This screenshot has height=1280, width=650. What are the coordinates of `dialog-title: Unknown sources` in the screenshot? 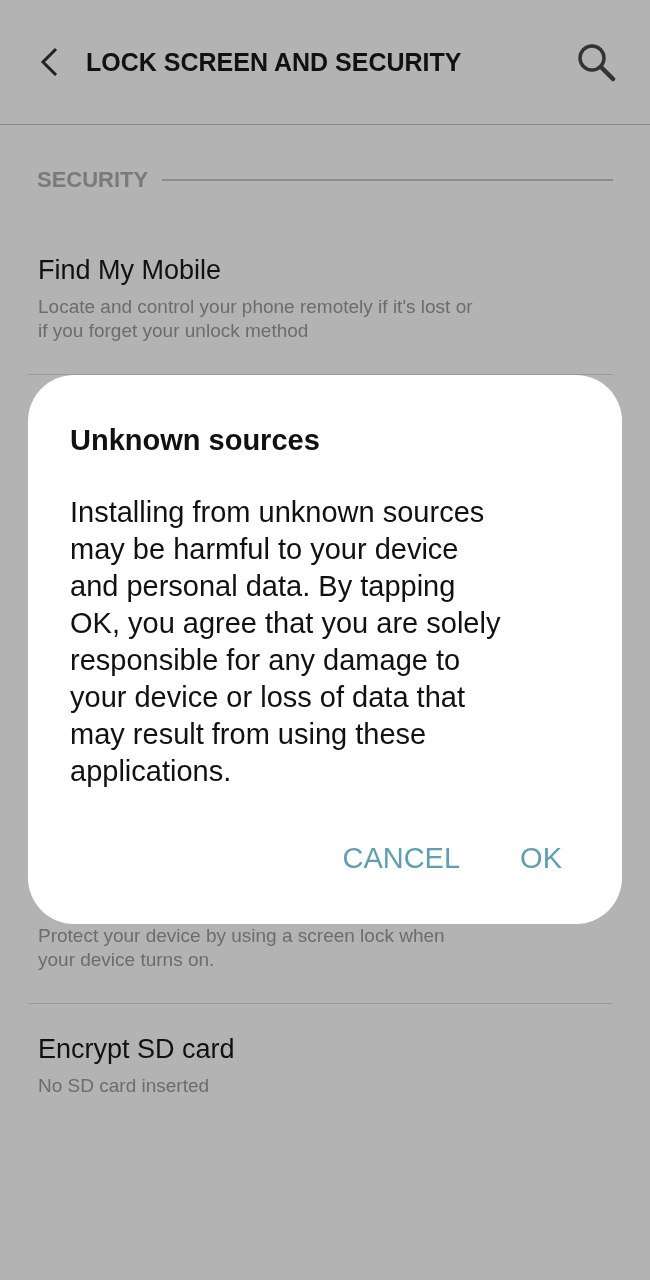 It's located at (195, 440).